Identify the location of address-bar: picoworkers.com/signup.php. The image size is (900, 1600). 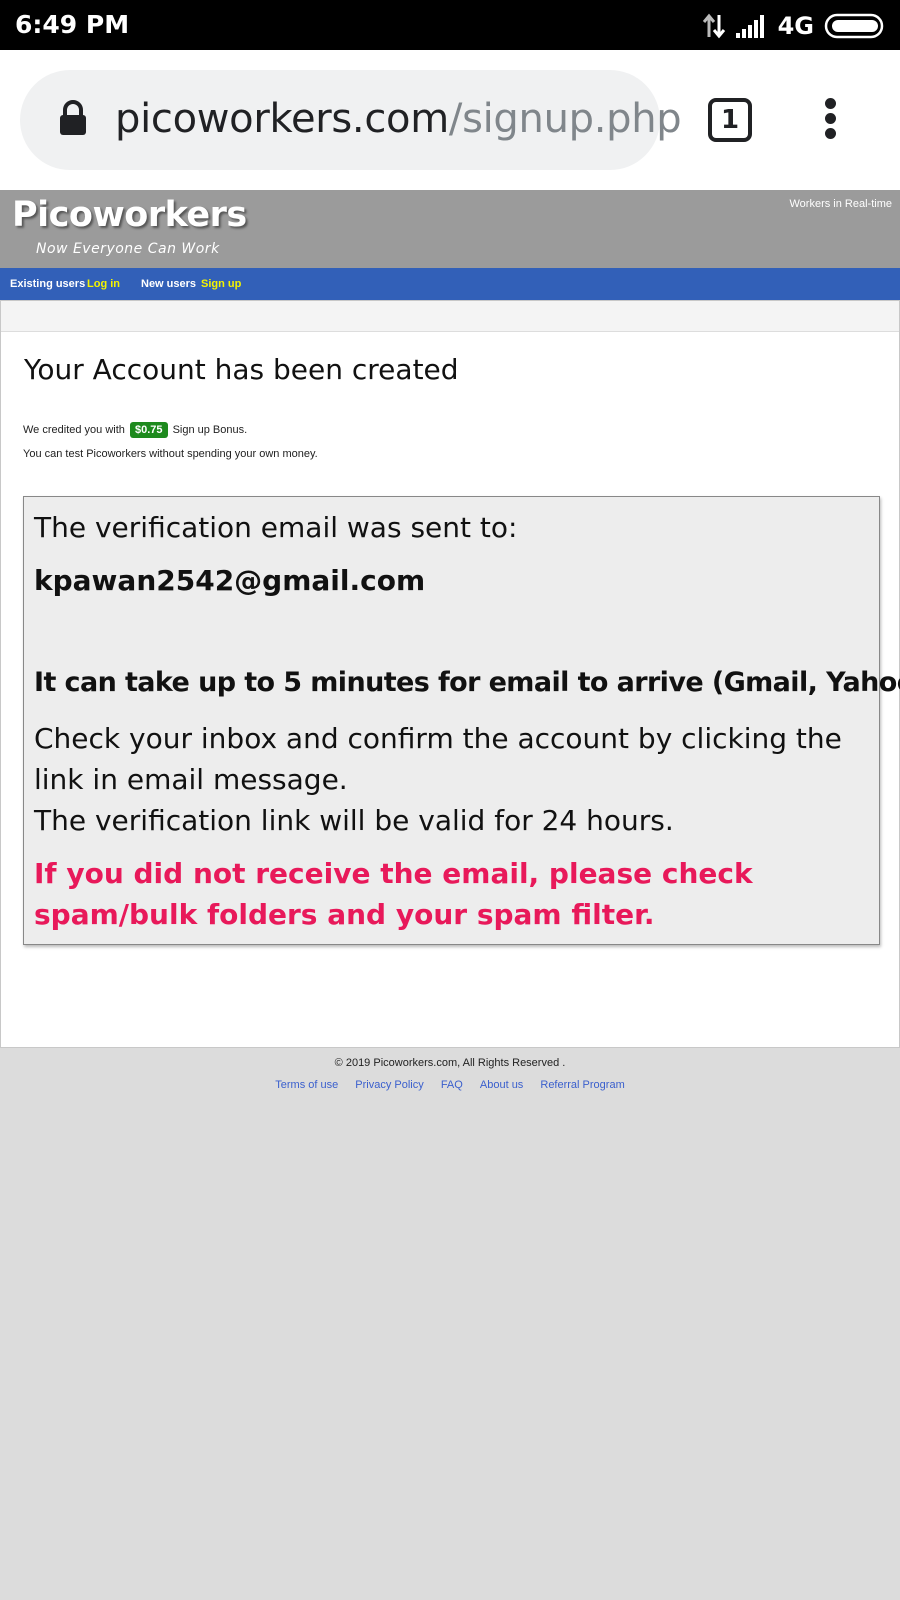
(351, 120).